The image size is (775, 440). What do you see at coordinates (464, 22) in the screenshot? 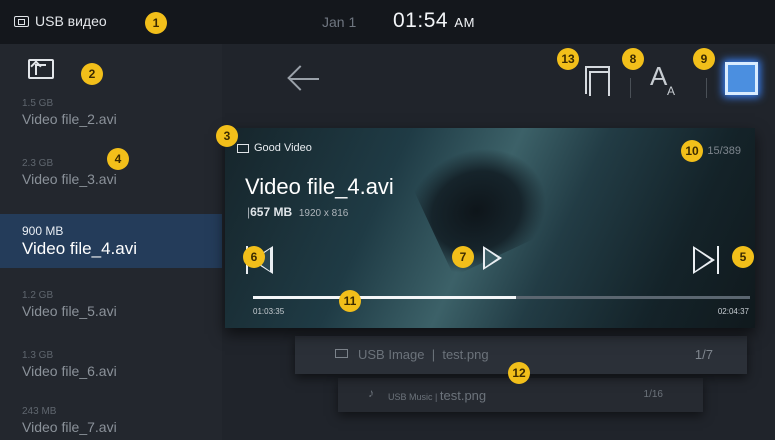
I see `clock-ampm: AM` at bounding box center [464, 22].